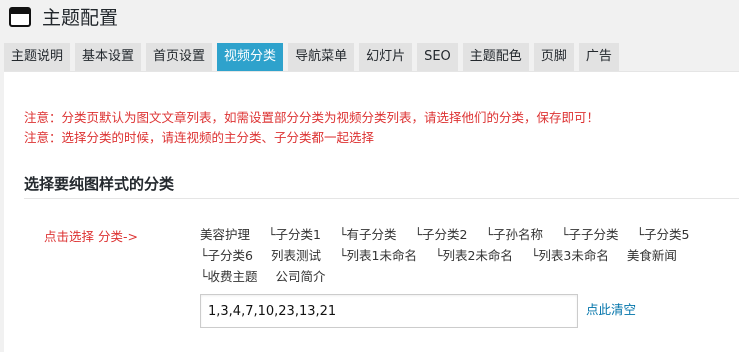 This screenshot has width=739, height=352. What do you see at coordinates (108, 57) in the screenshot?
I see `tab-basic-settings: 基本设置` at bounding box center [108, 57].